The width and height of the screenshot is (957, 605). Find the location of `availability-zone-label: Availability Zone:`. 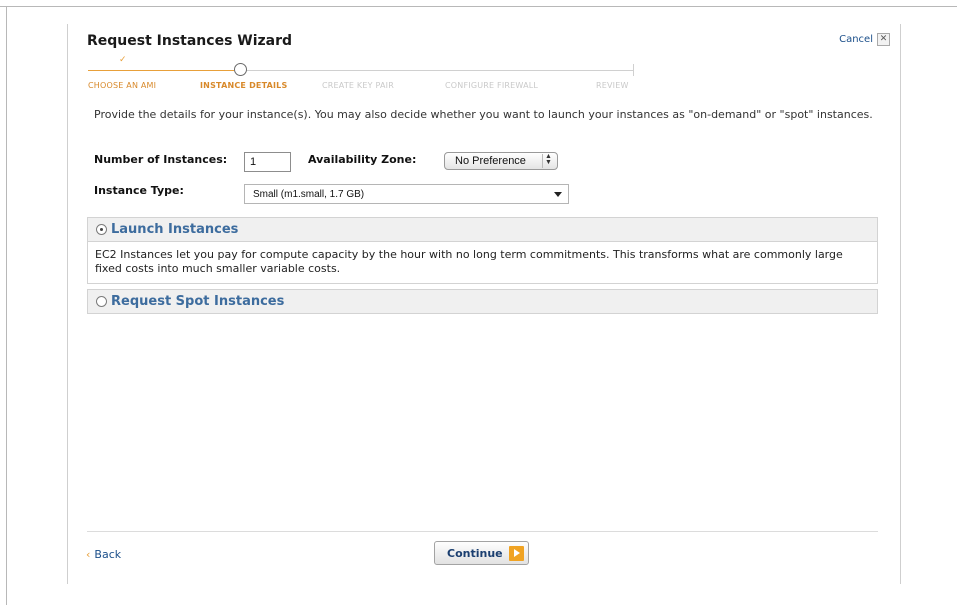

availability-zone-label: Availability Zone: is located at coordinates (362, 159).